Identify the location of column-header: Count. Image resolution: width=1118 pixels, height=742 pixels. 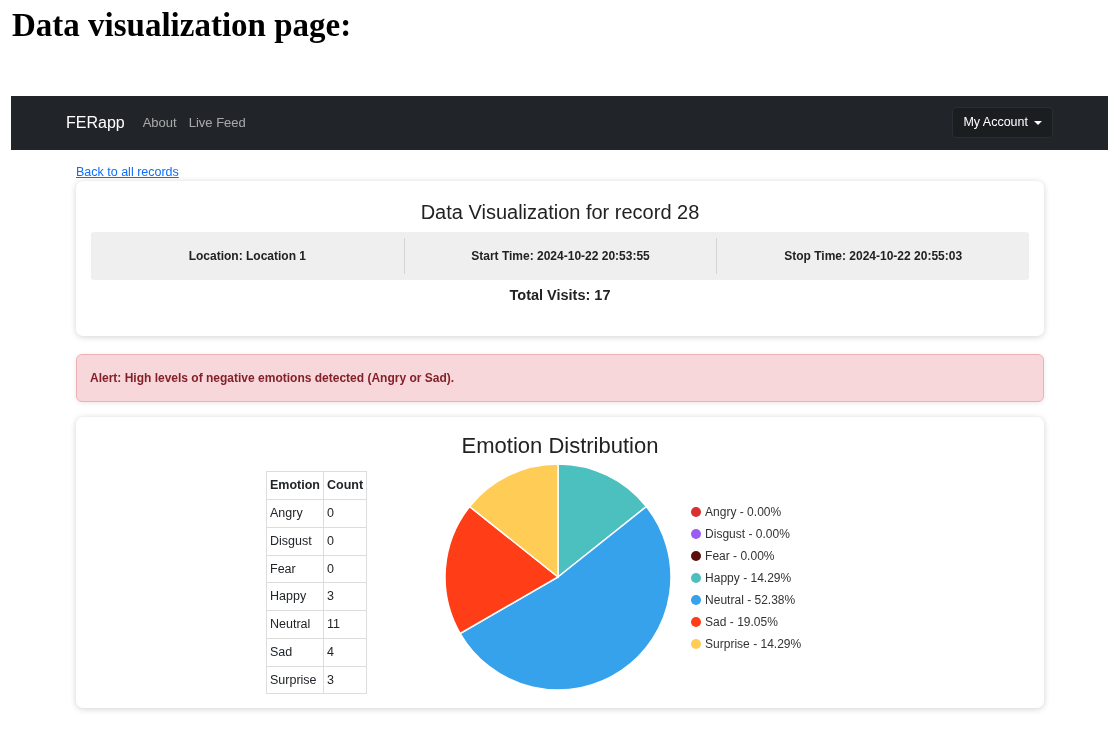
(345, 486).